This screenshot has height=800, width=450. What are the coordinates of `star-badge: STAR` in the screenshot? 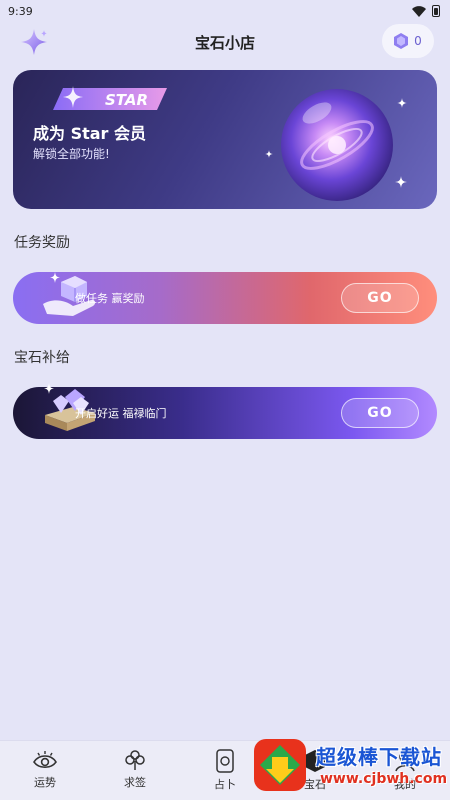 It's located at (110, 98).